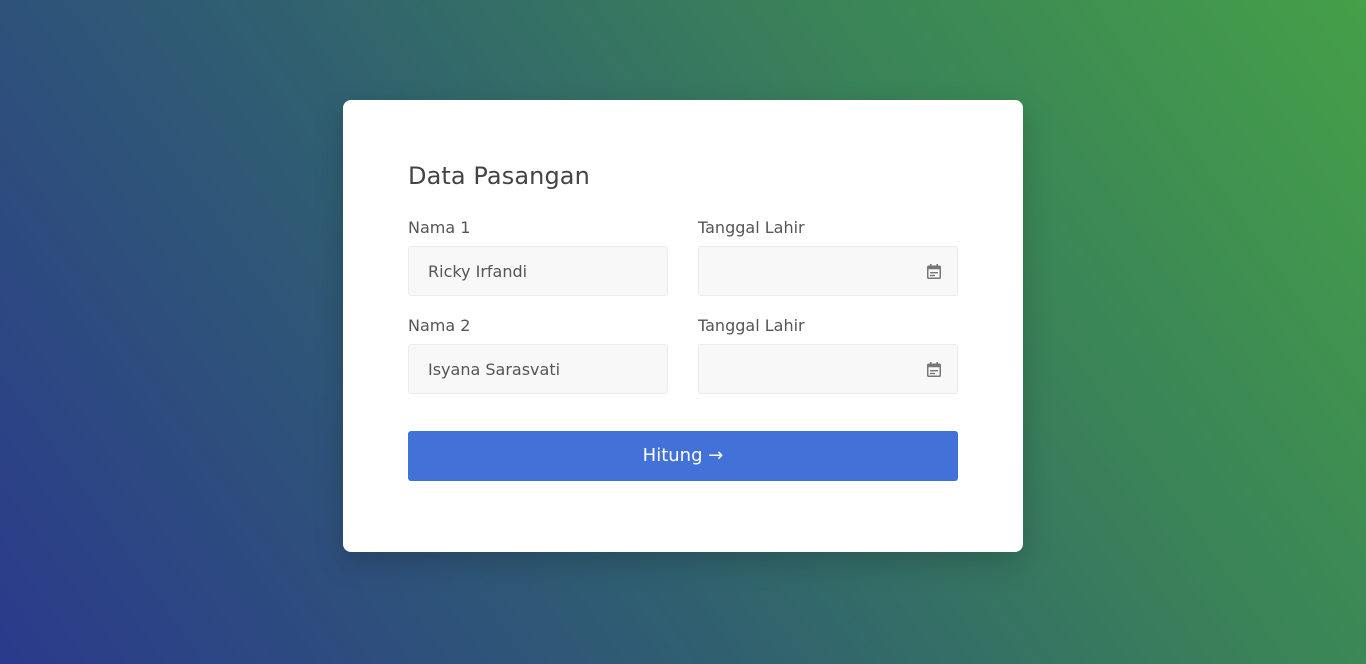 The height and width of the screenshot is (664, 1366). I want to click on birthdate-2-input-box, so click(828, 369).